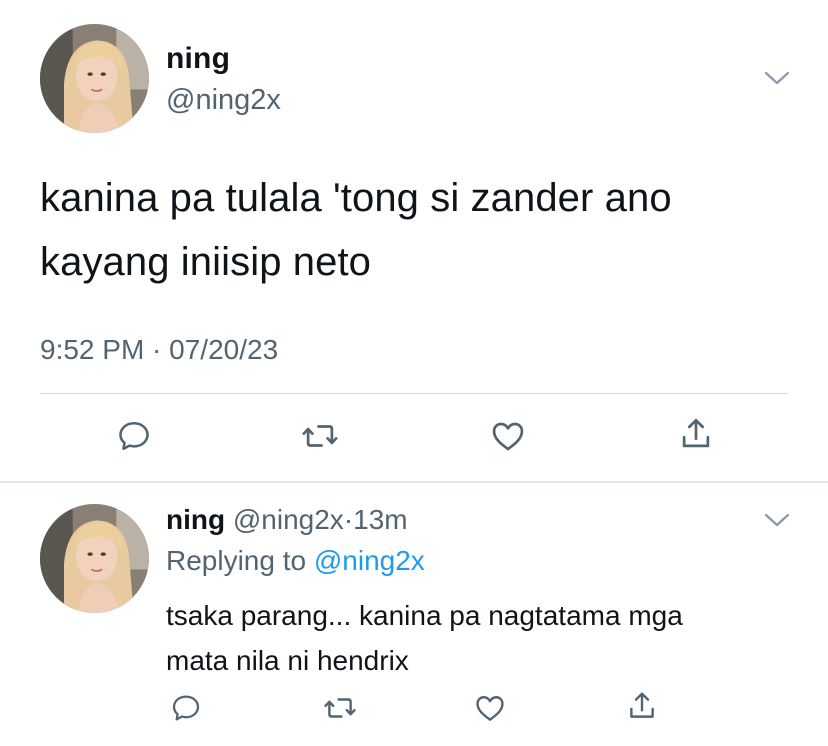 This screenshot has width=828, height=746. I want to click on divider, so click(414, 393).